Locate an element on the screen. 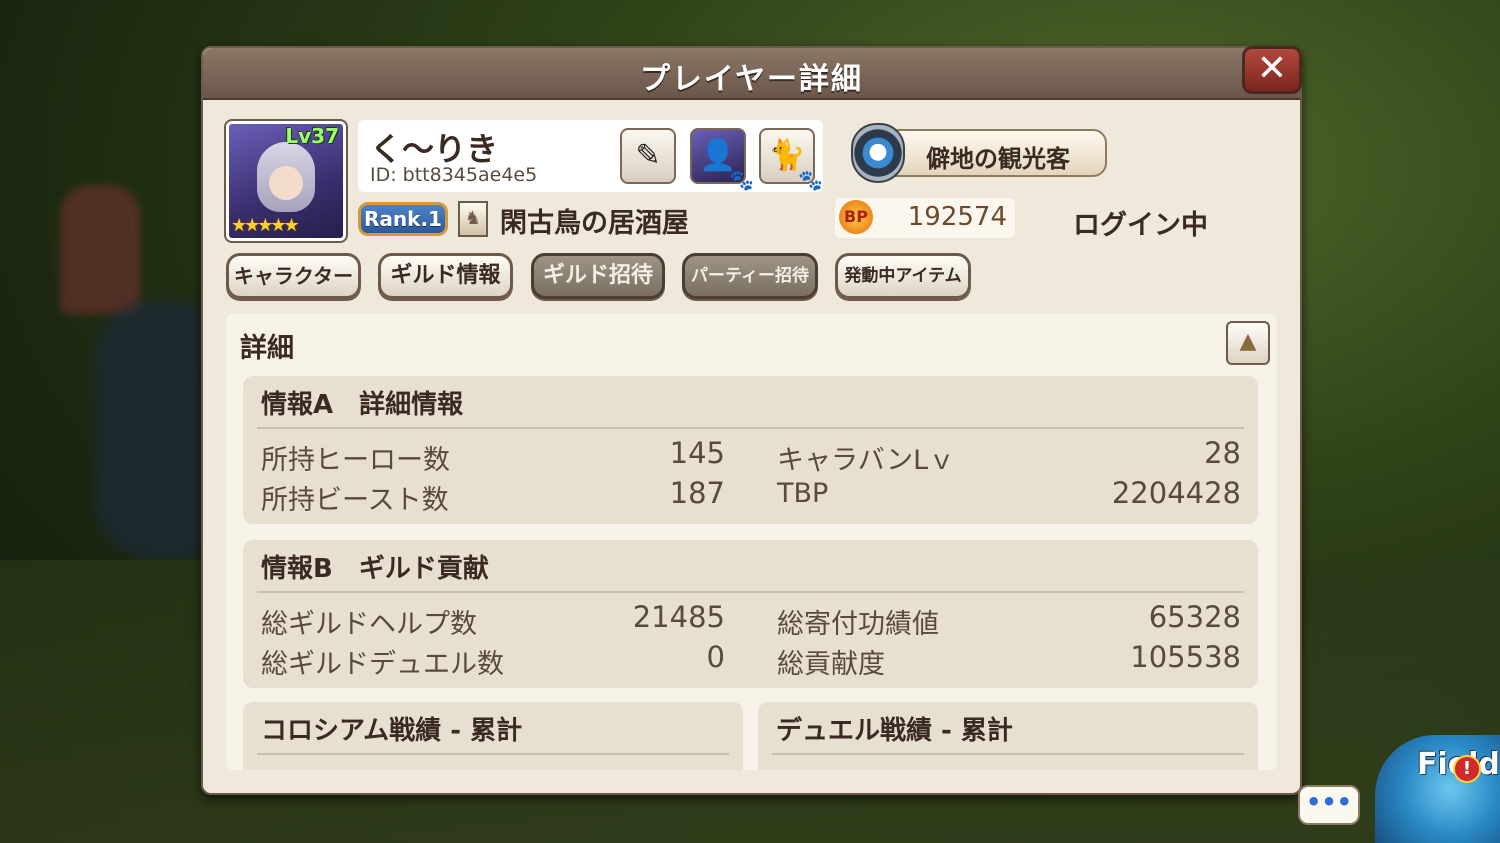  duel-title: デュエル戦績 - 累計 is located at coordinates (894, 731).